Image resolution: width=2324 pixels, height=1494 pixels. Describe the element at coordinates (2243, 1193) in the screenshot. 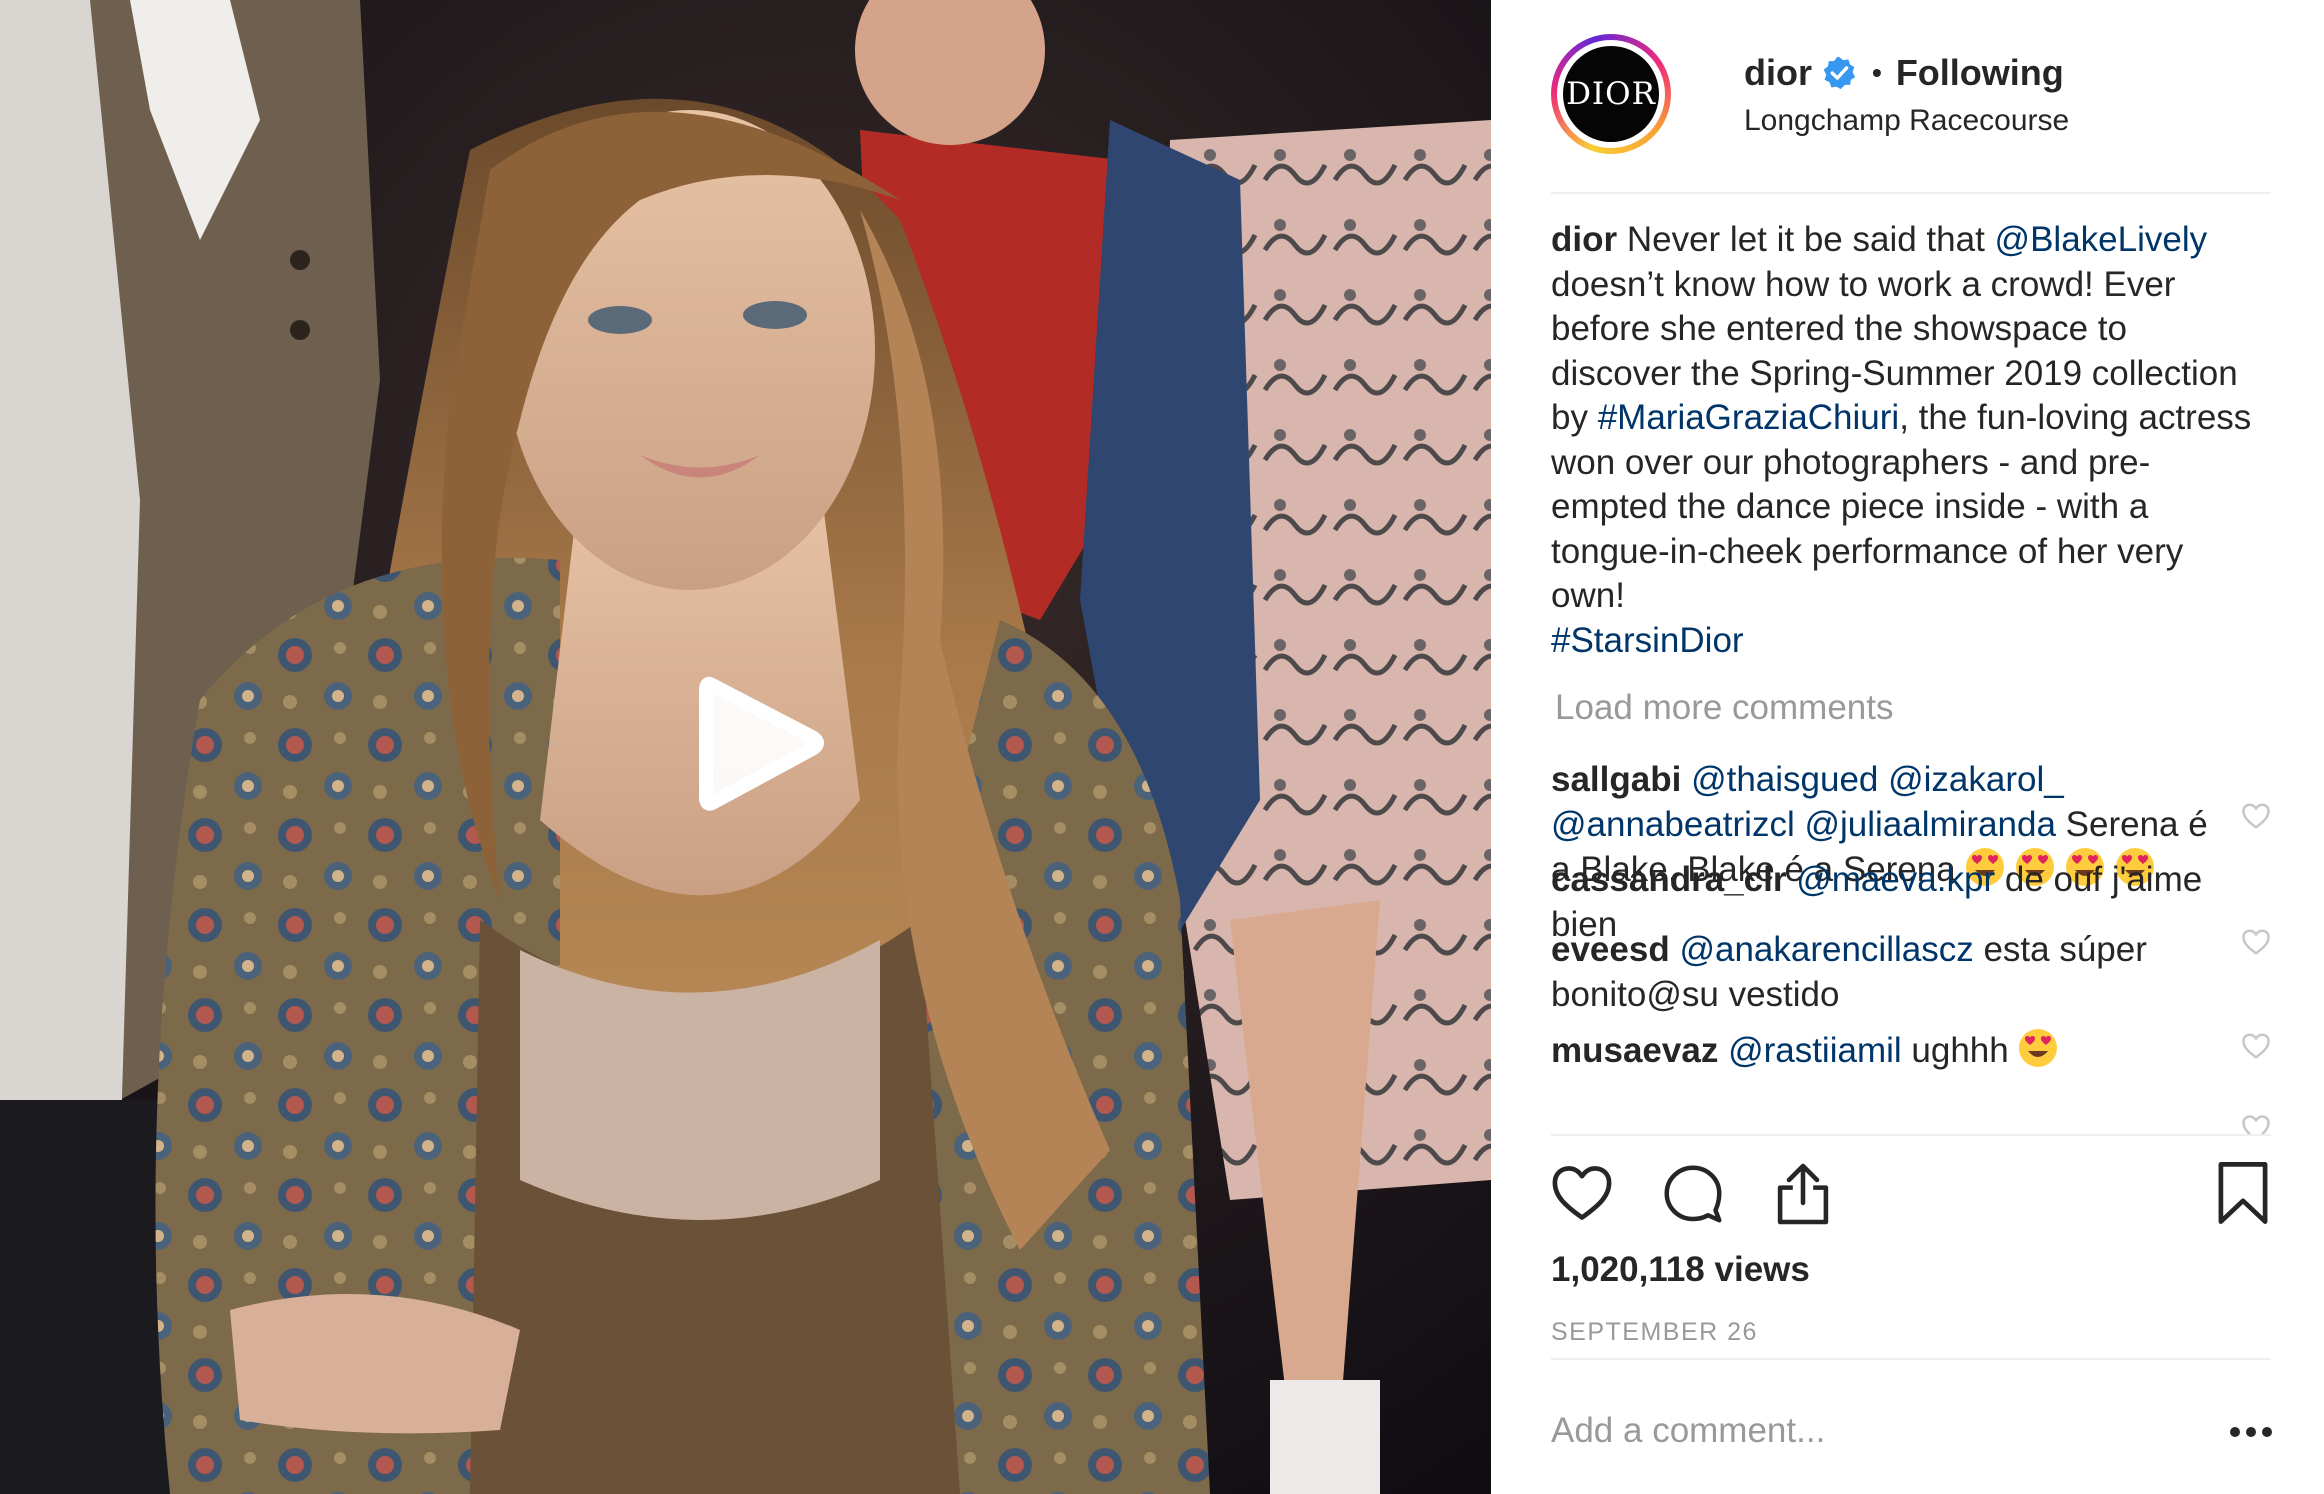

I see `bookmark-icon` at that location.